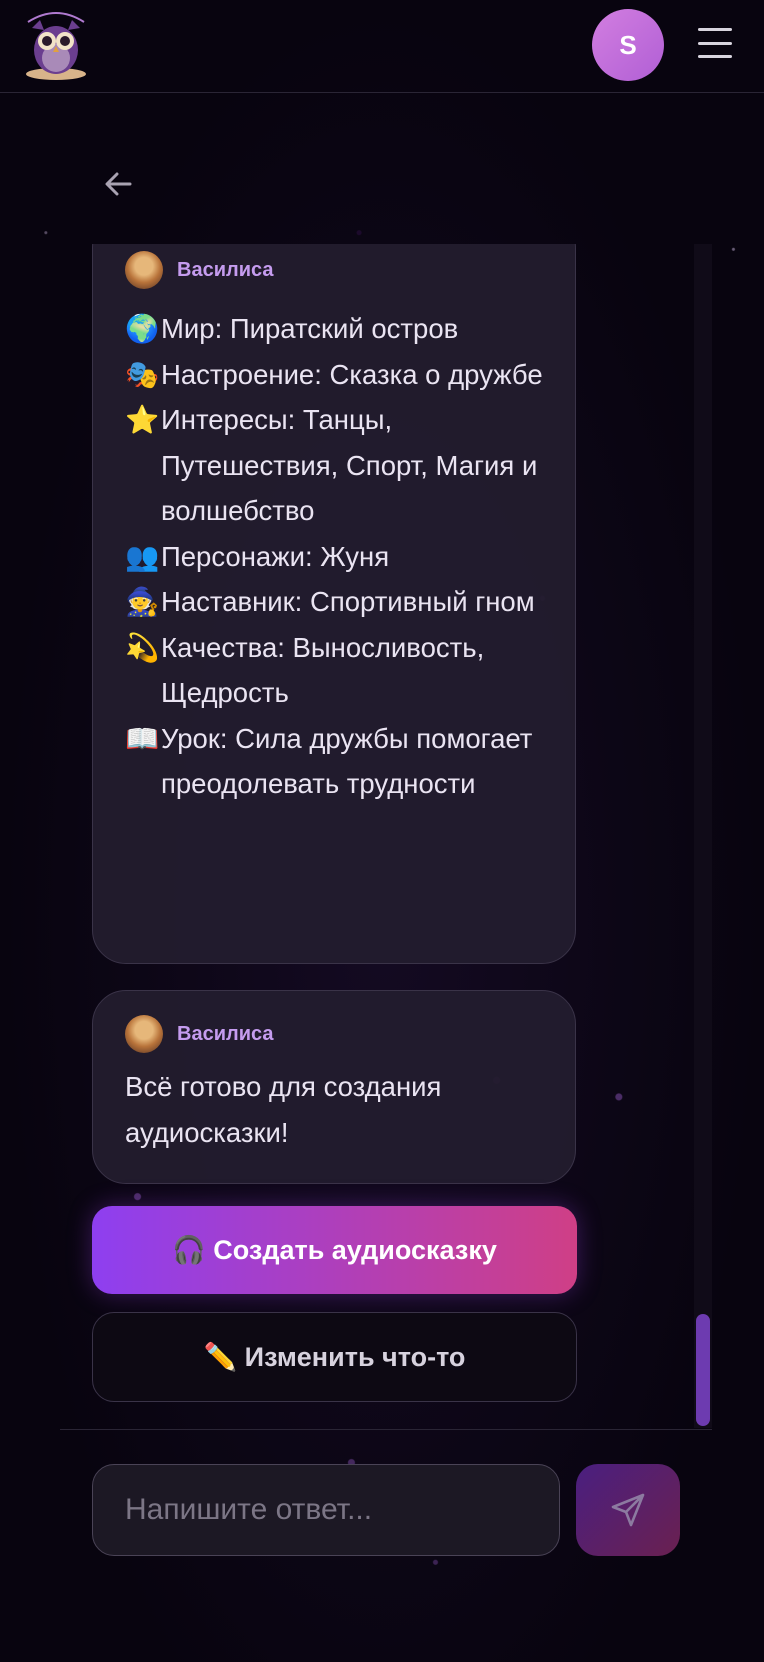 The height and width of the screenshot is (1662, 764). Describe the element at coordinates (120, 184) in the screenshot. I see `back-arrow-icon` at that location.